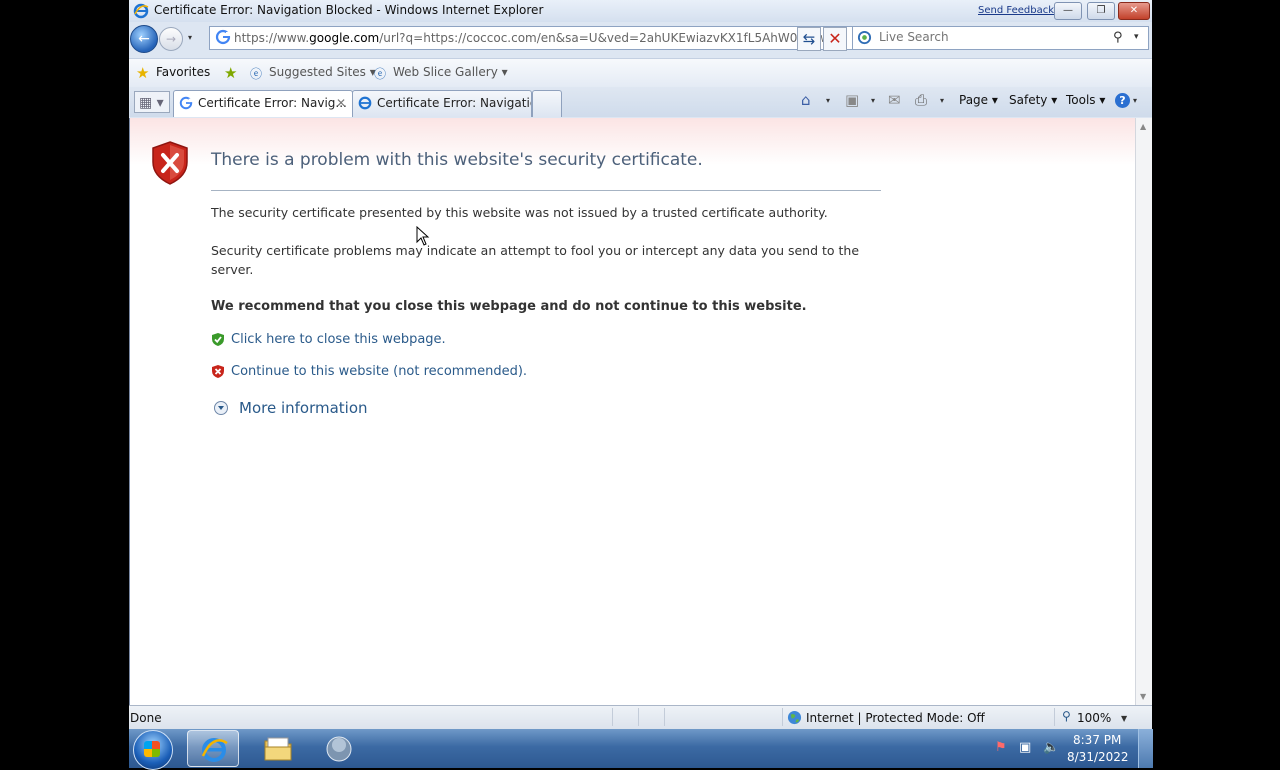 The image size is (1280, 770). I want to click on feeds-icon: ▣, so click(852, 100).